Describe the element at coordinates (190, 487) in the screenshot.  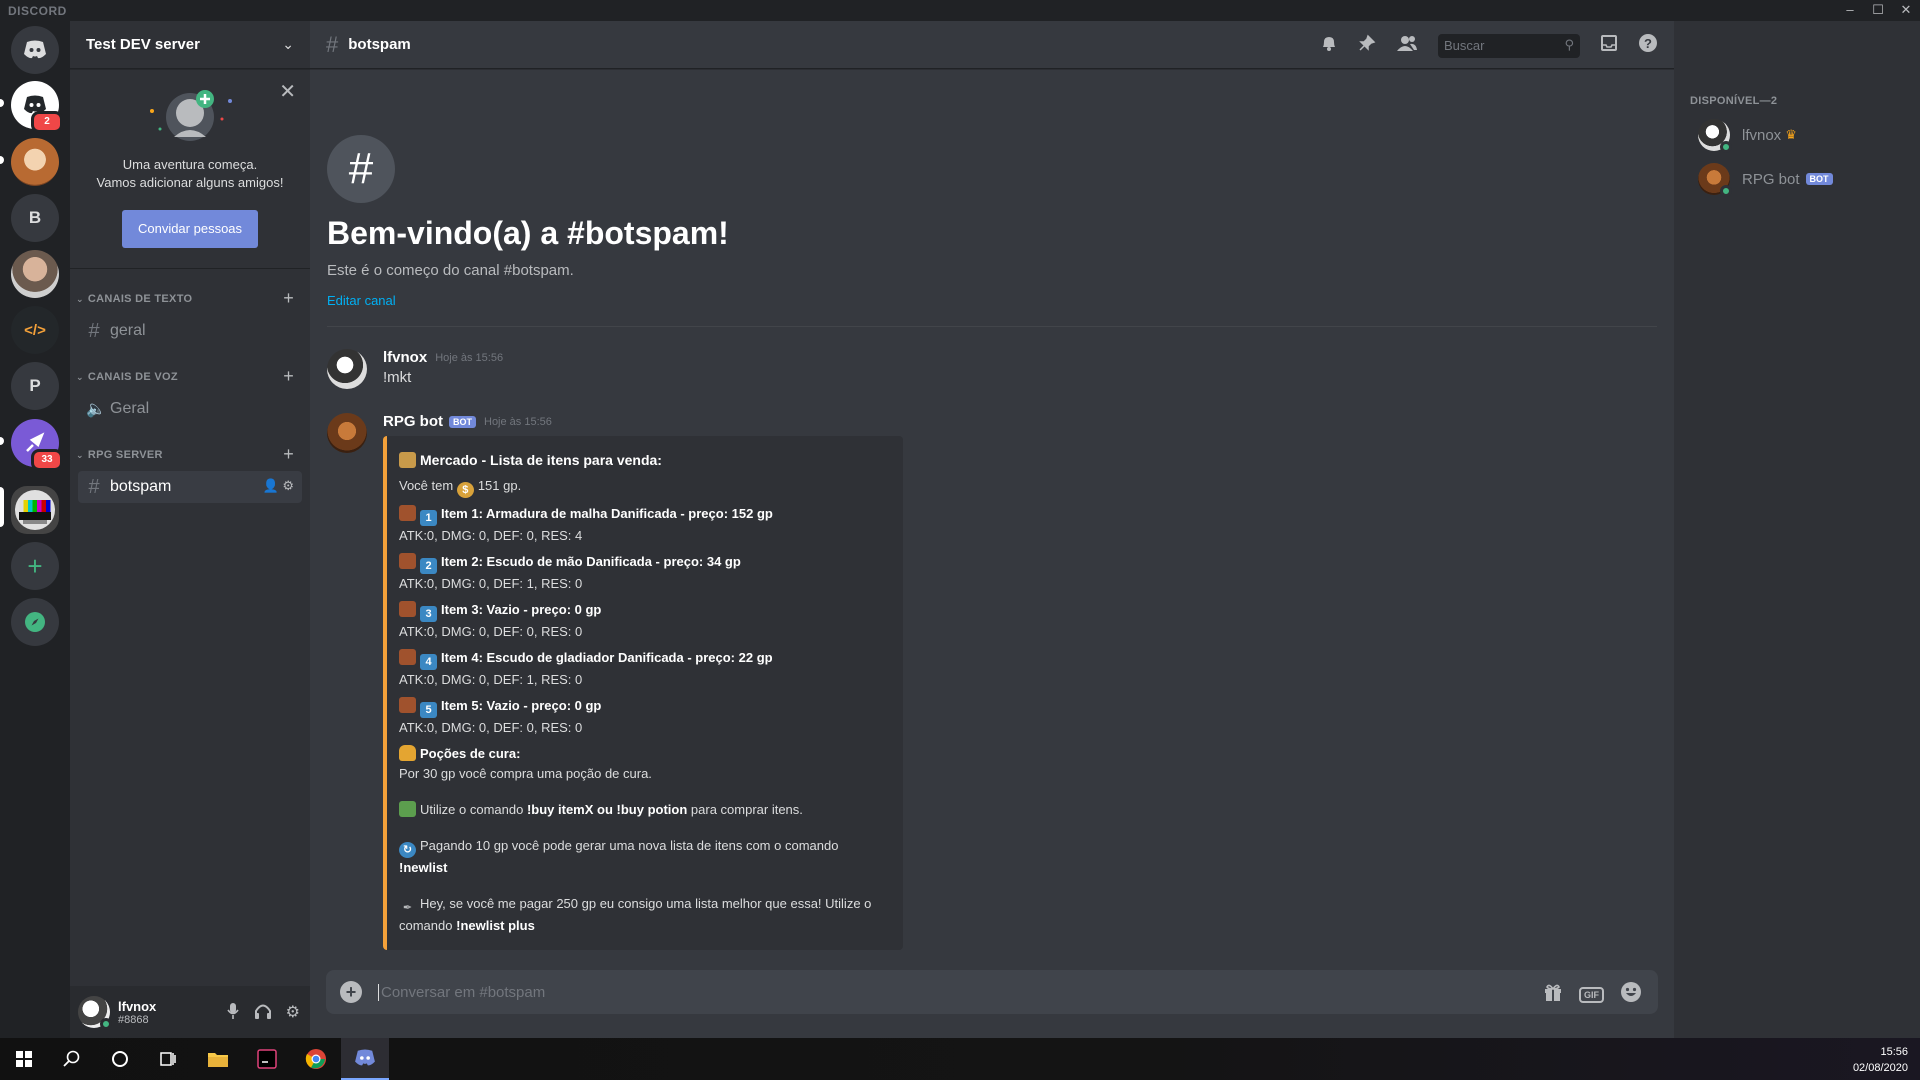
I see `channel-botspam: # botspam 👤 ⚙` at that location.